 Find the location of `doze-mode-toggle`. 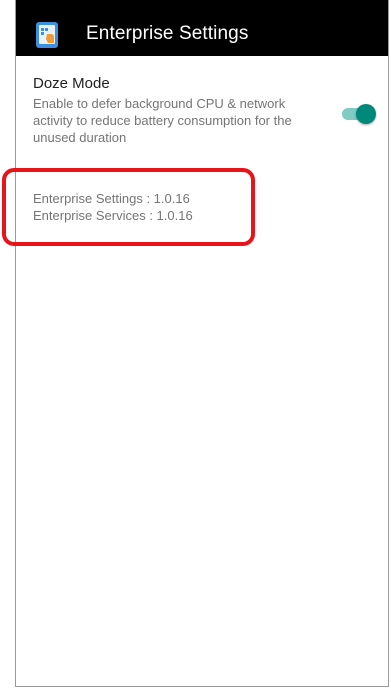

doze-mode-toggle is located at coordinates (359, 114).